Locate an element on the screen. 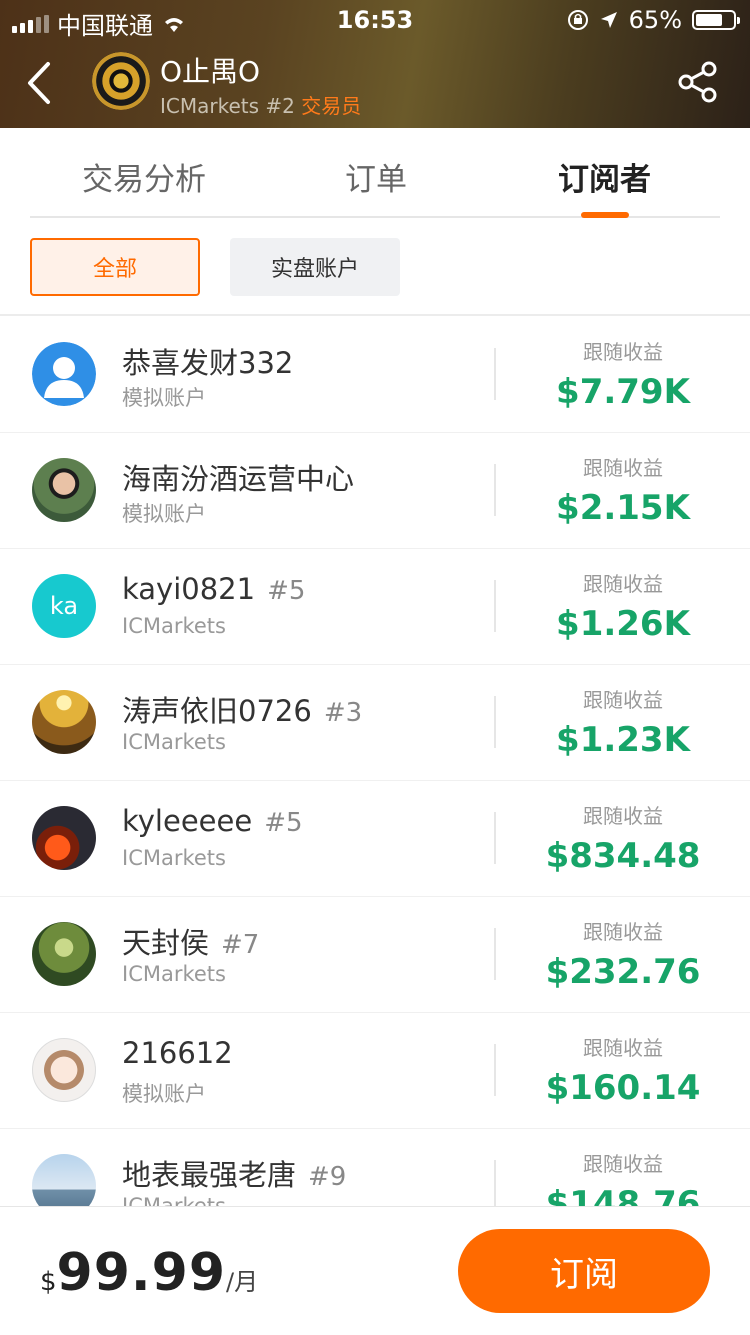 This screenshot has width=750, height=1335. list-item: ka kayi0821 #5 ICMarkets 跟随收益 $1.26K is located at coordinates (375, 606).